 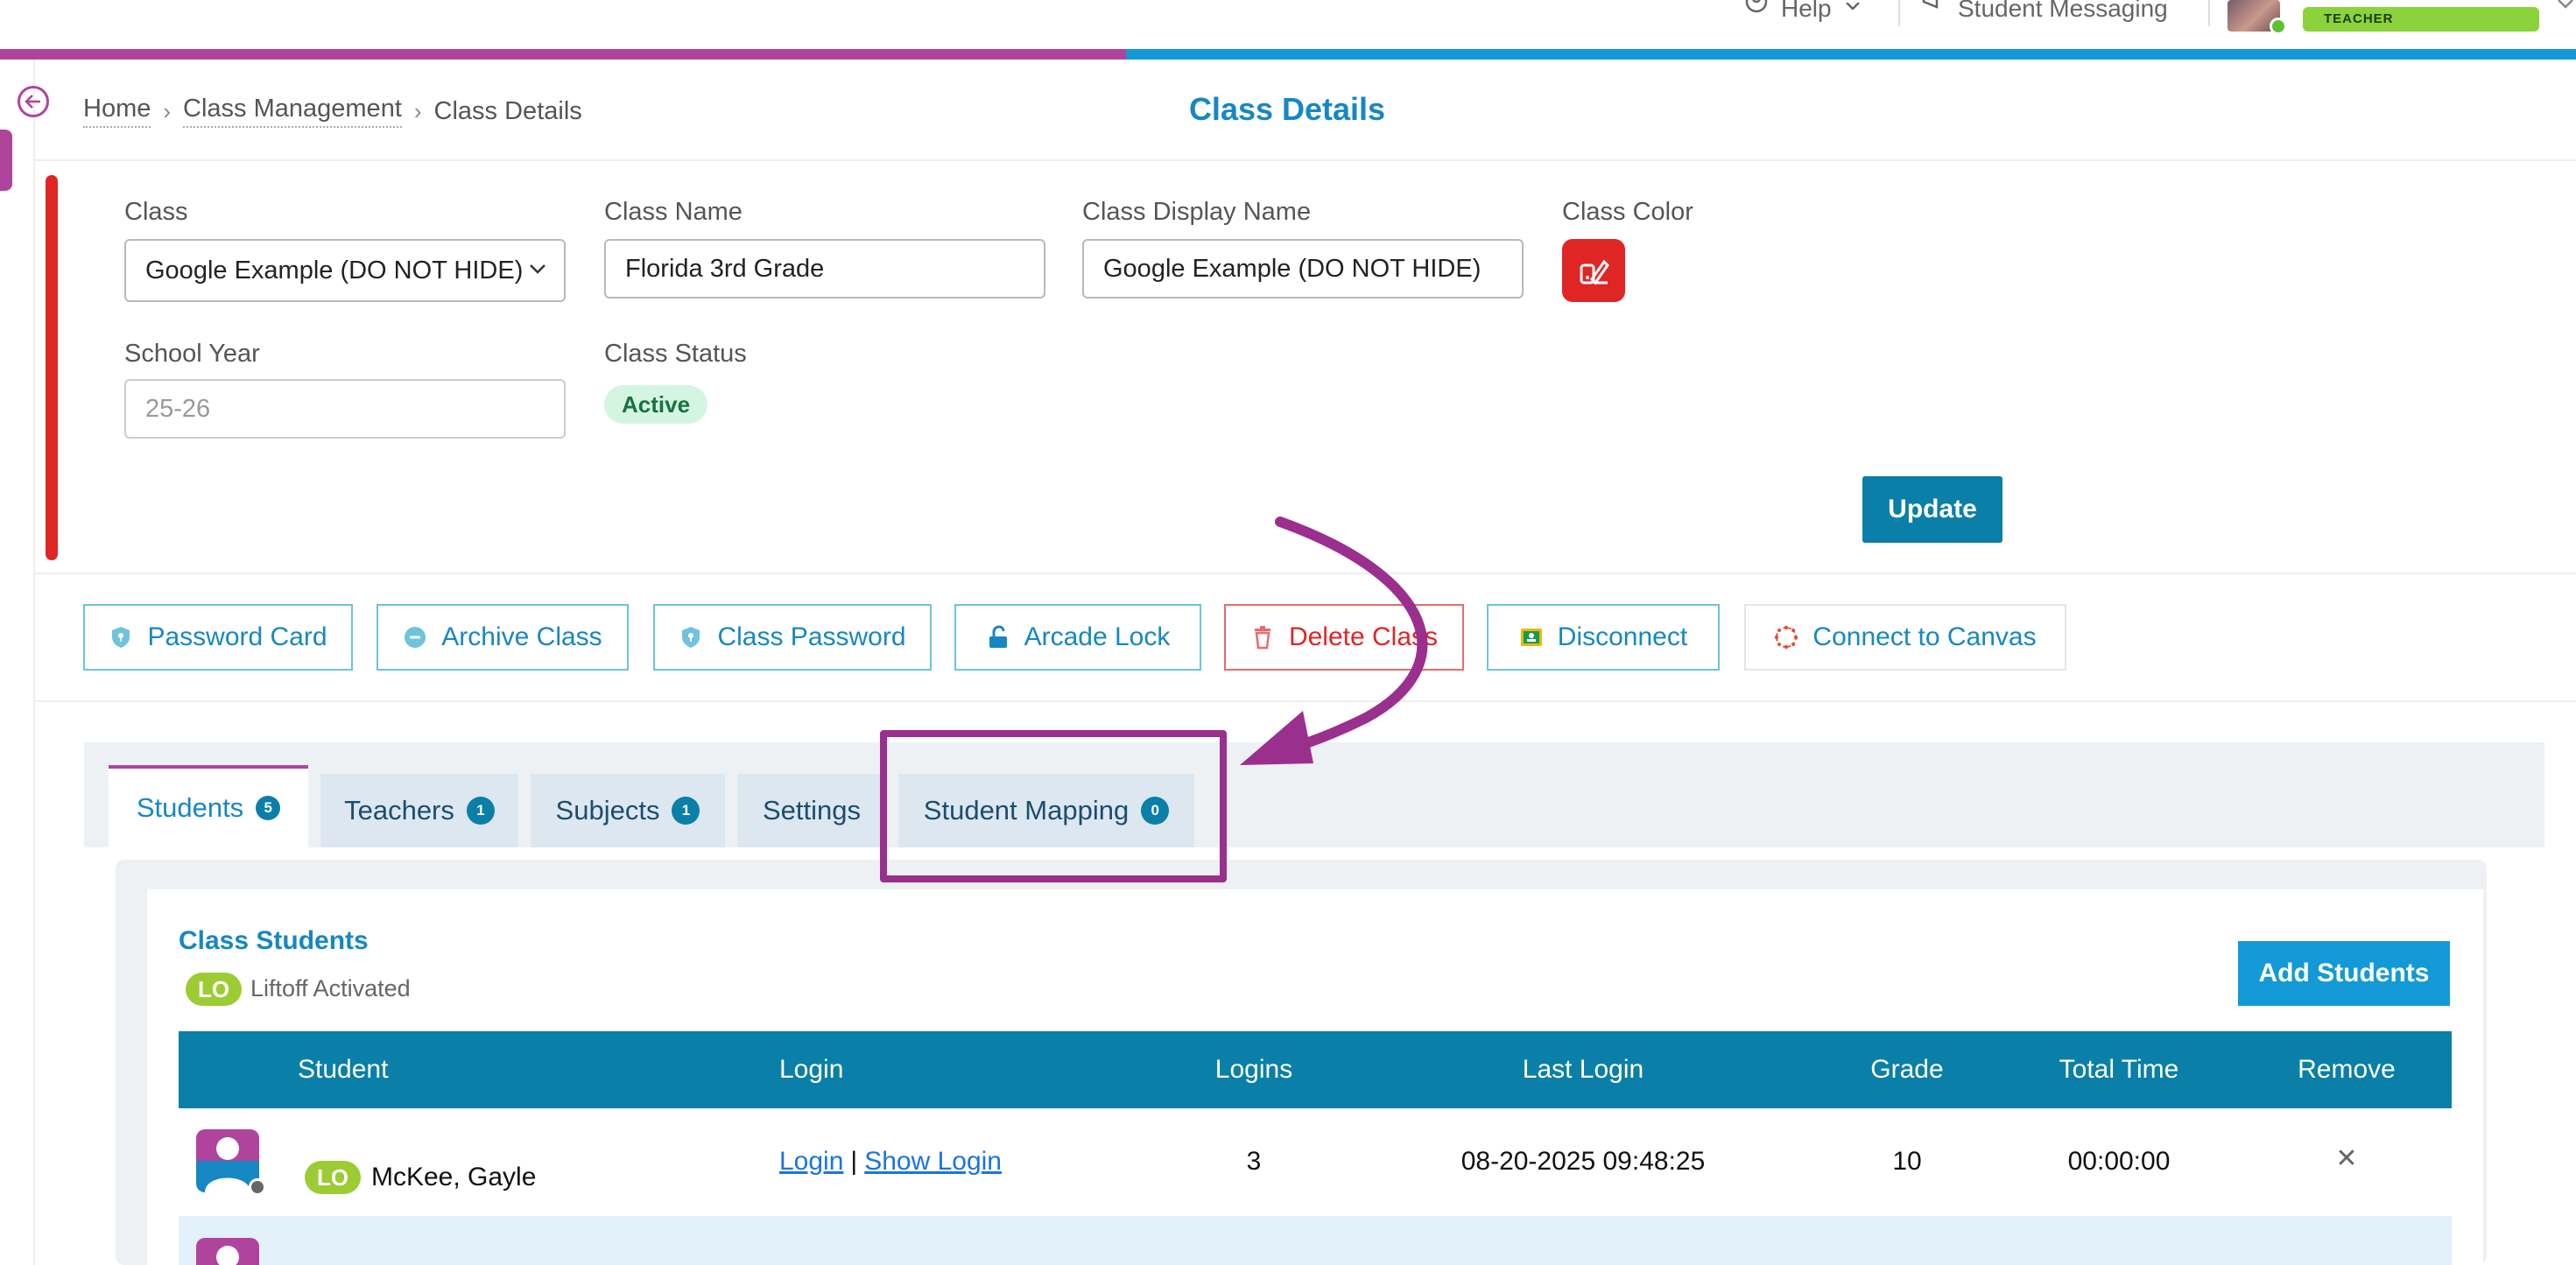 What do you see at coordinates (811, 636) in the screenshot?
I see `class-password-label: Class Password` at bounding box center [811, 636].